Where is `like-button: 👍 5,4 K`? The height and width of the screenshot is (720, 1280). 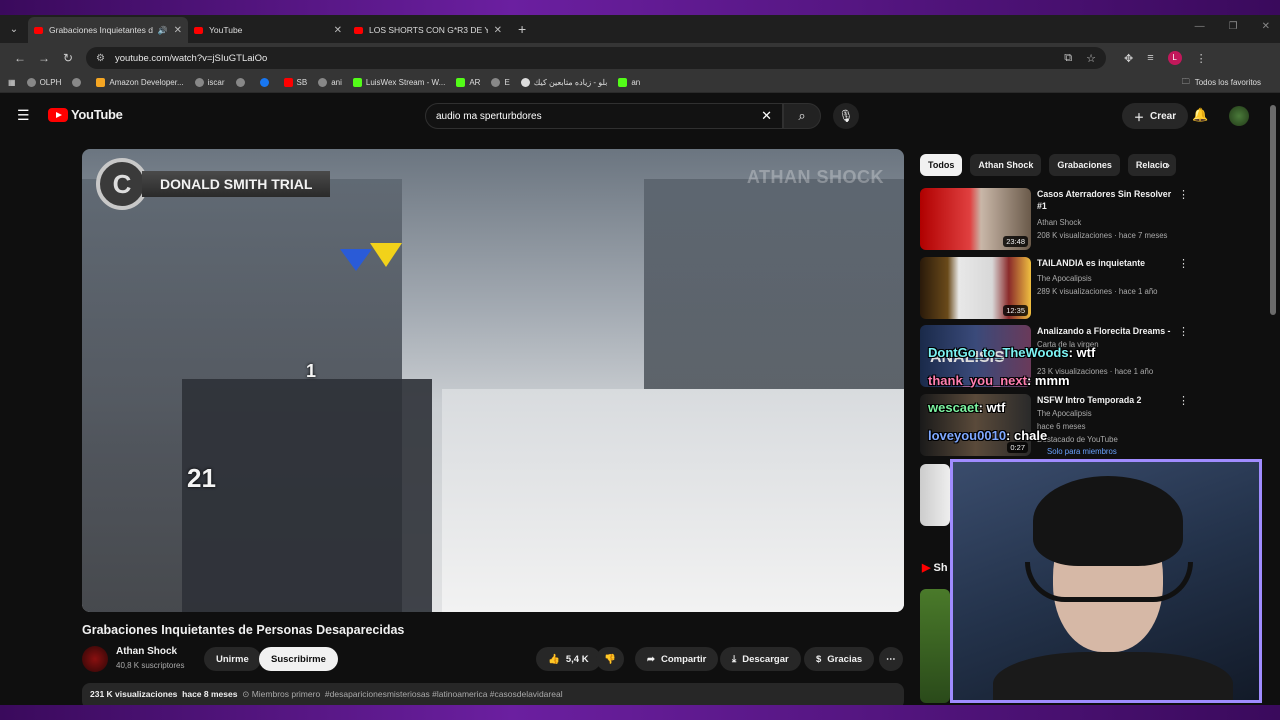
like-button: 👍 5,4 K is located at coordinates (568, 659).